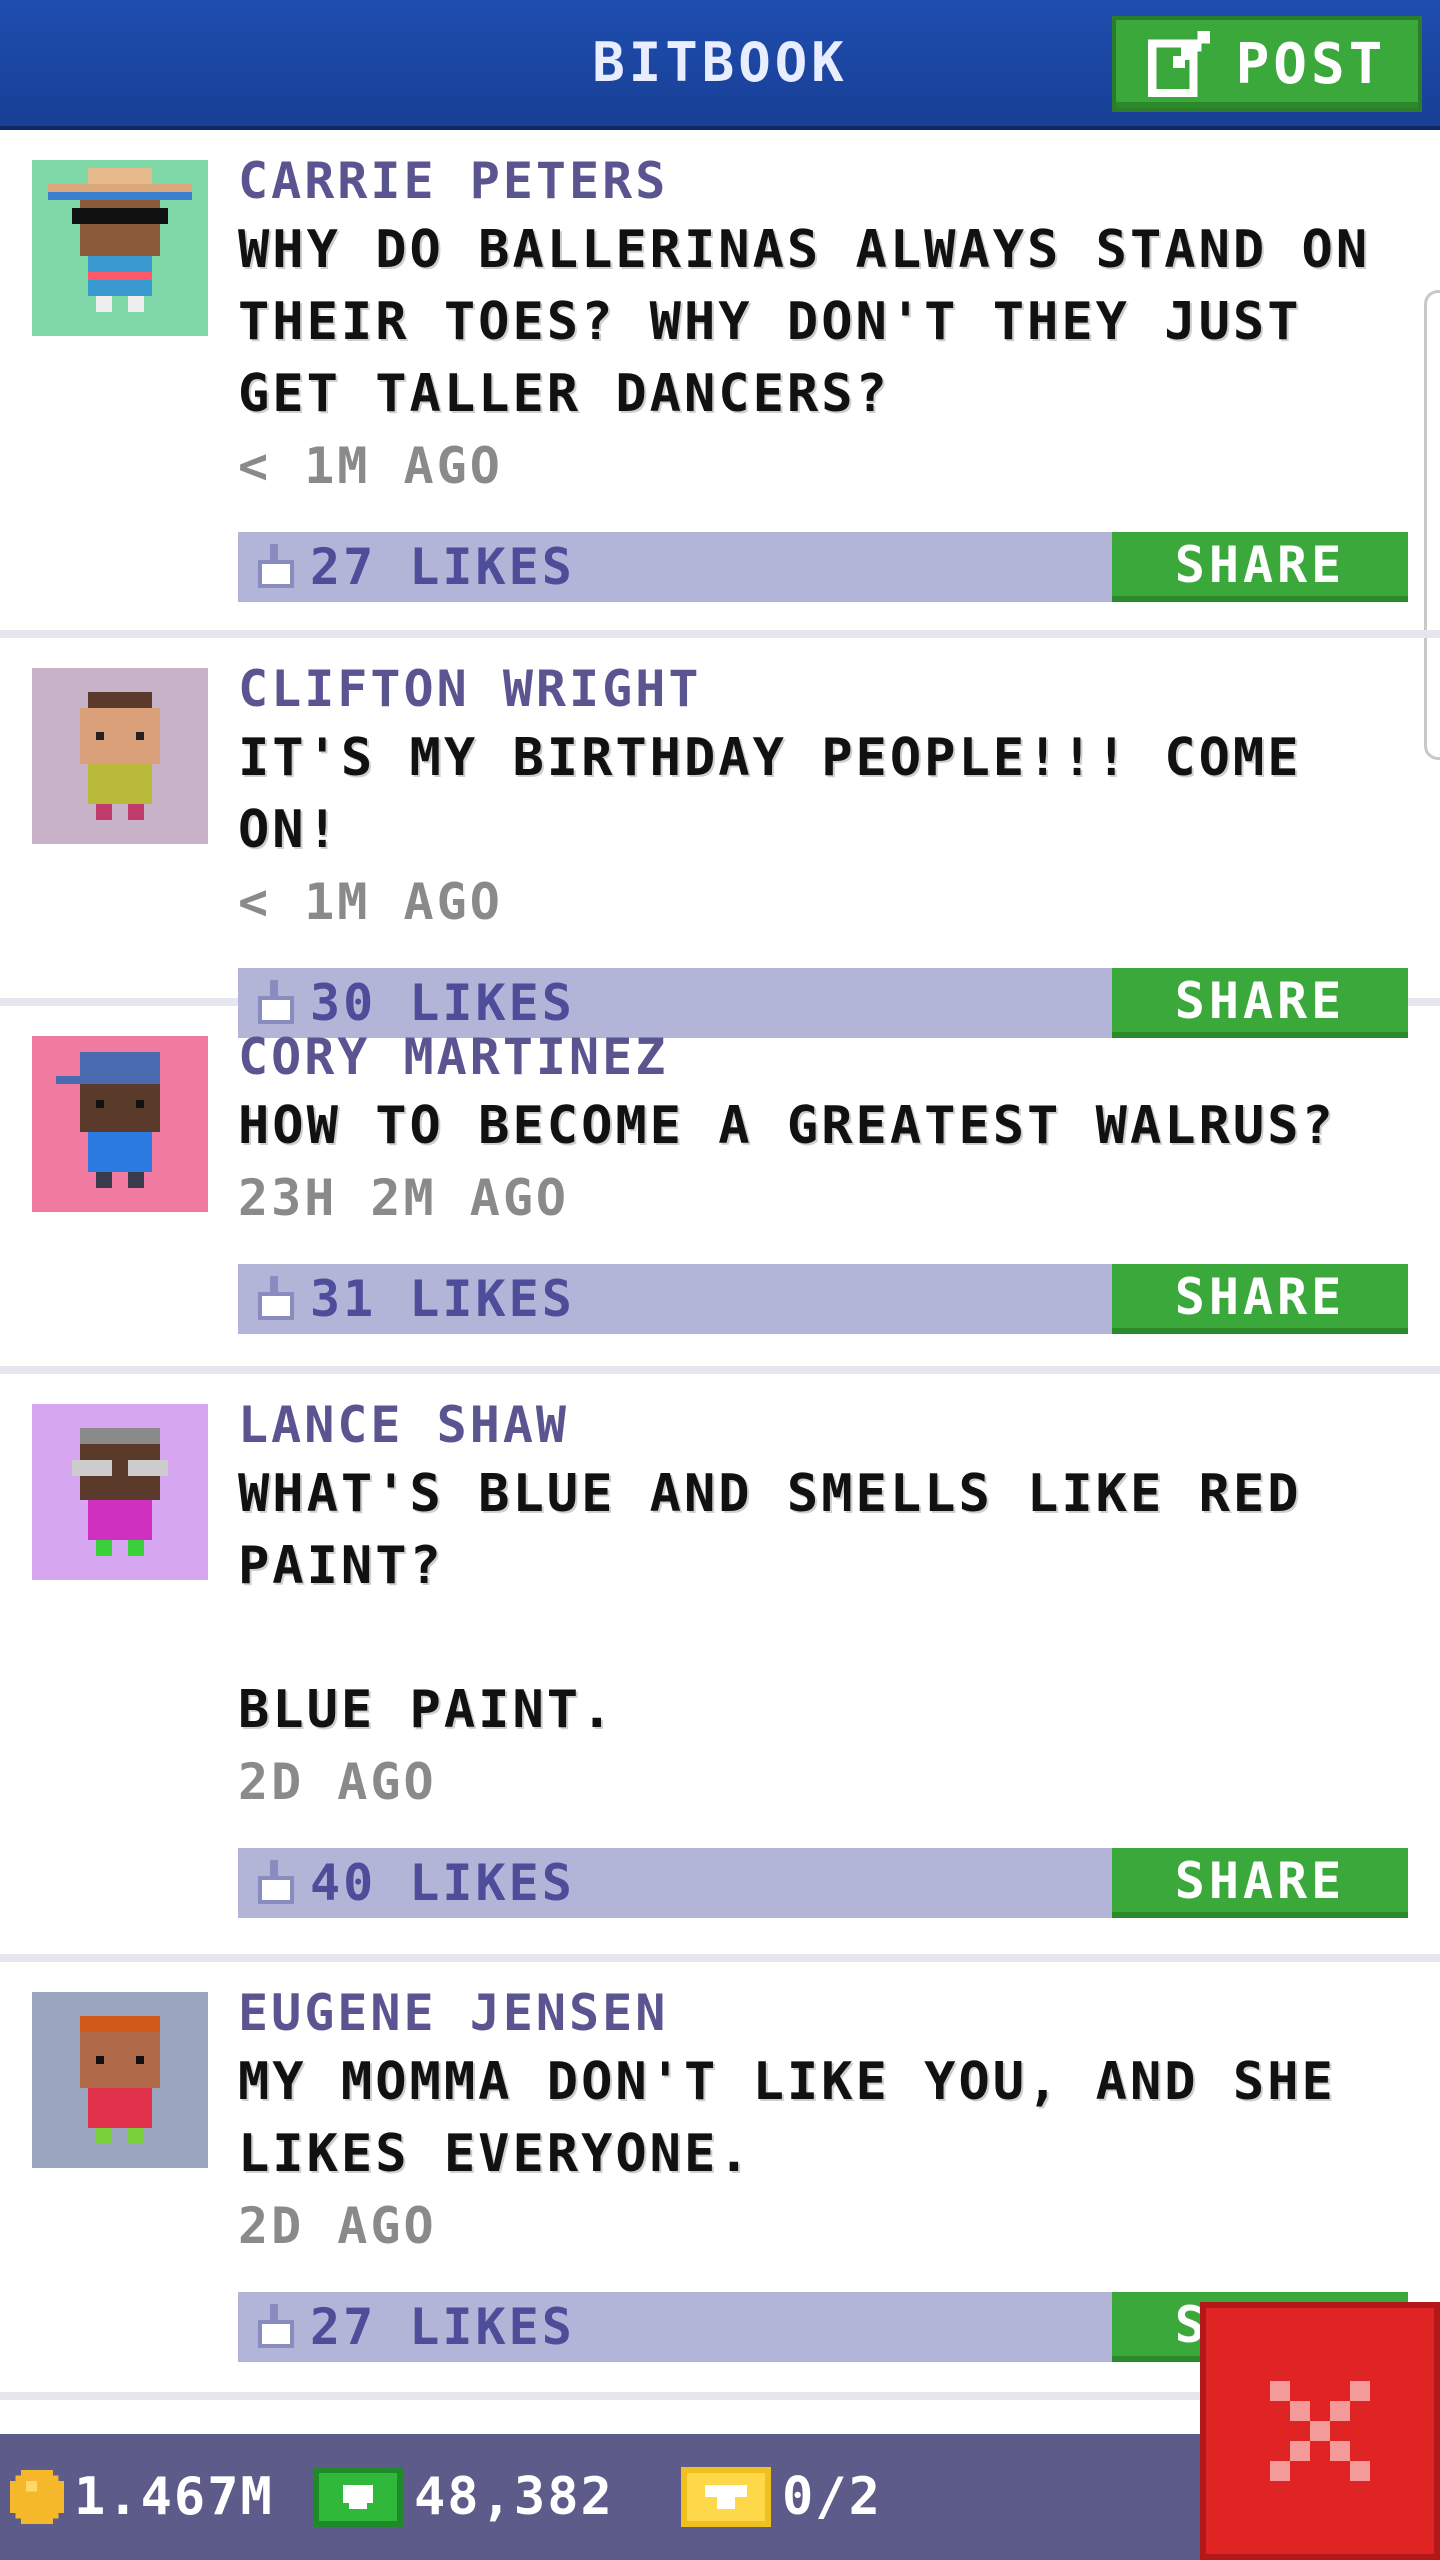 The image size is (1440, 2560). Describe the element at coordinates (514, 2497) in the screenshot. I see `bux-value: 48,382` at that location.